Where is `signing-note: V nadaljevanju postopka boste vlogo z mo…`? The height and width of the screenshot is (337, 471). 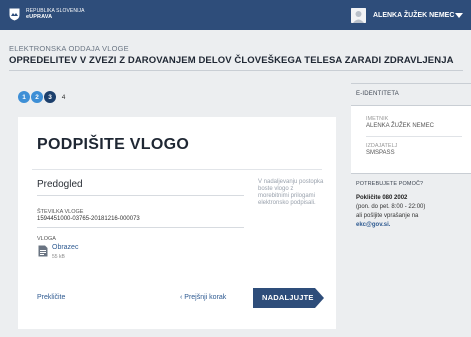 signing-note: V nadaljevanju postopka boste vlogo z mo… is located at coordinates (291, 192).